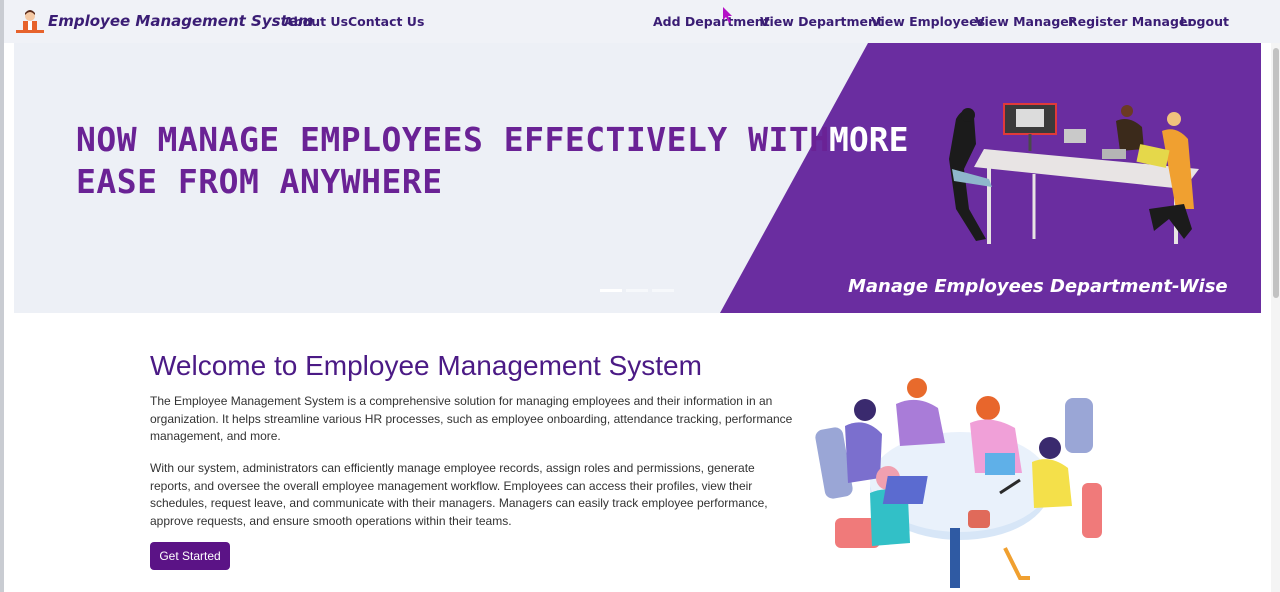 The width and height of the screenshot is (1280, 592). I want to click on window-edge, so click(2, 296).